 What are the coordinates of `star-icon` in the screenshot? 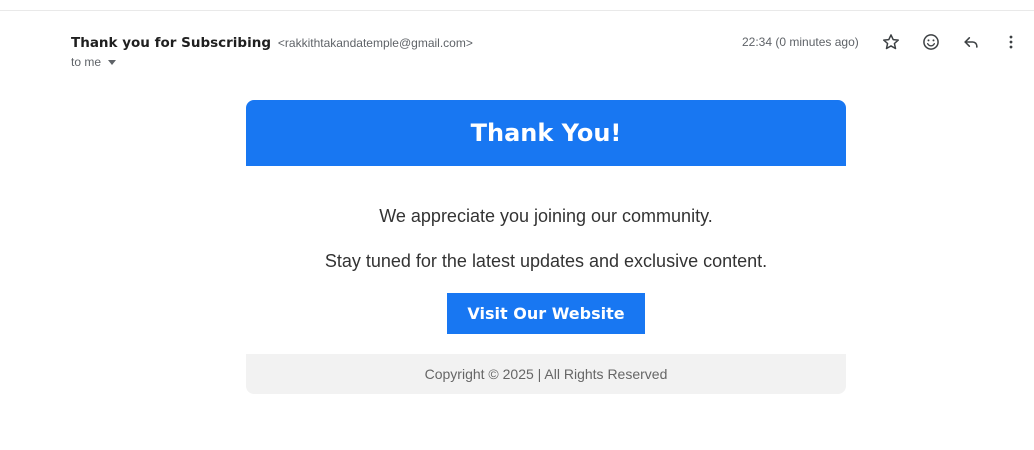 It's located at (891, 42).